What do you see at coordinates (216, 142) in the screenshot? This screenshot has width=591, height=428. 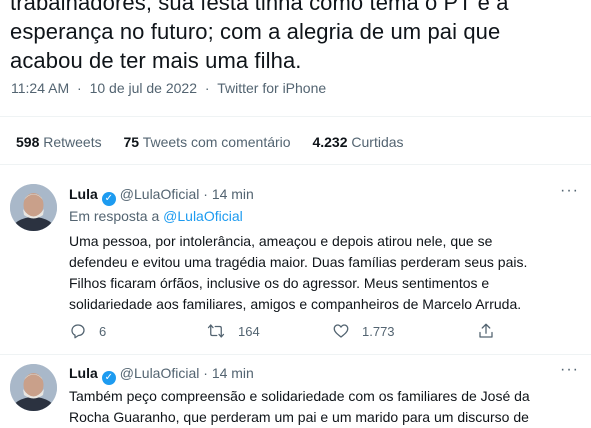 I see `quotes-label: Tweets com comentário` at bounding box center [216, 142].